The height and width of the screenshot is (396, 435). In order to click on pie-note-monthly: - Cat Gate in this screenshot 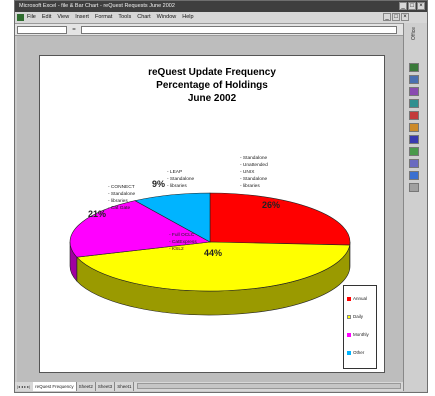, I will do `click(119, 208)`.